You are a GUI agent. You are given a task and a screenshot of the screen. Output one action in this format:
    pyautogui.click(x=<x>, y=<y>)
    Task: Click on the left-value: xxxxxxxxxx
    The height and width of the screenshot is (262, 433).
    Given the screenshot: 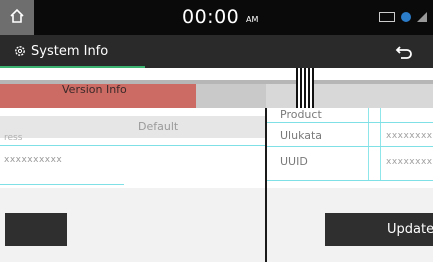 What is the action you would take?
    pyautogui.click(x=33, y=160)
    